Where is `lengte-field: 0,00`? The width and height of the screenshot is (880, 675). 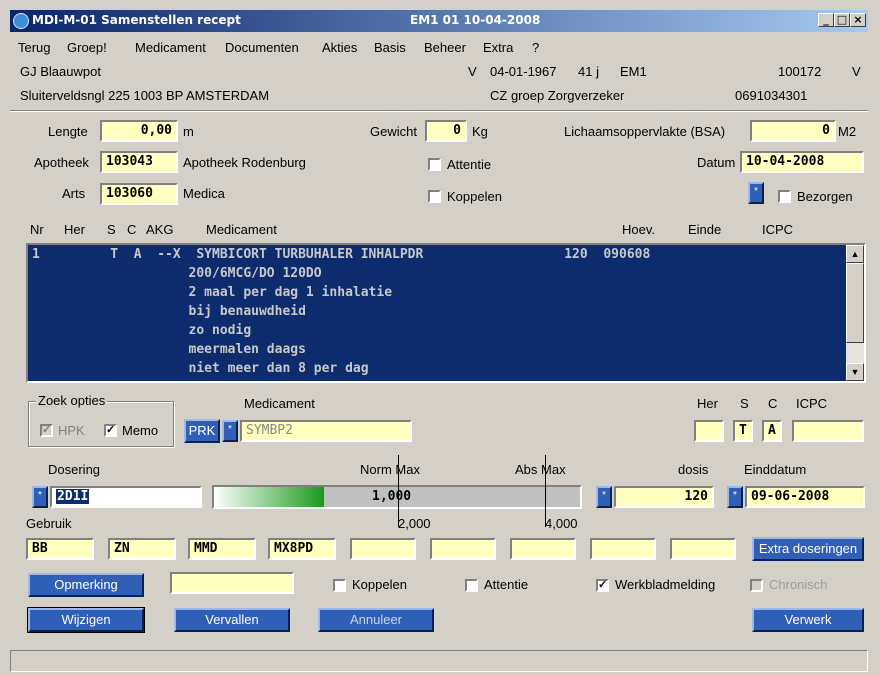
lengte-field: 0,00 is located at coordinates (139, 131).